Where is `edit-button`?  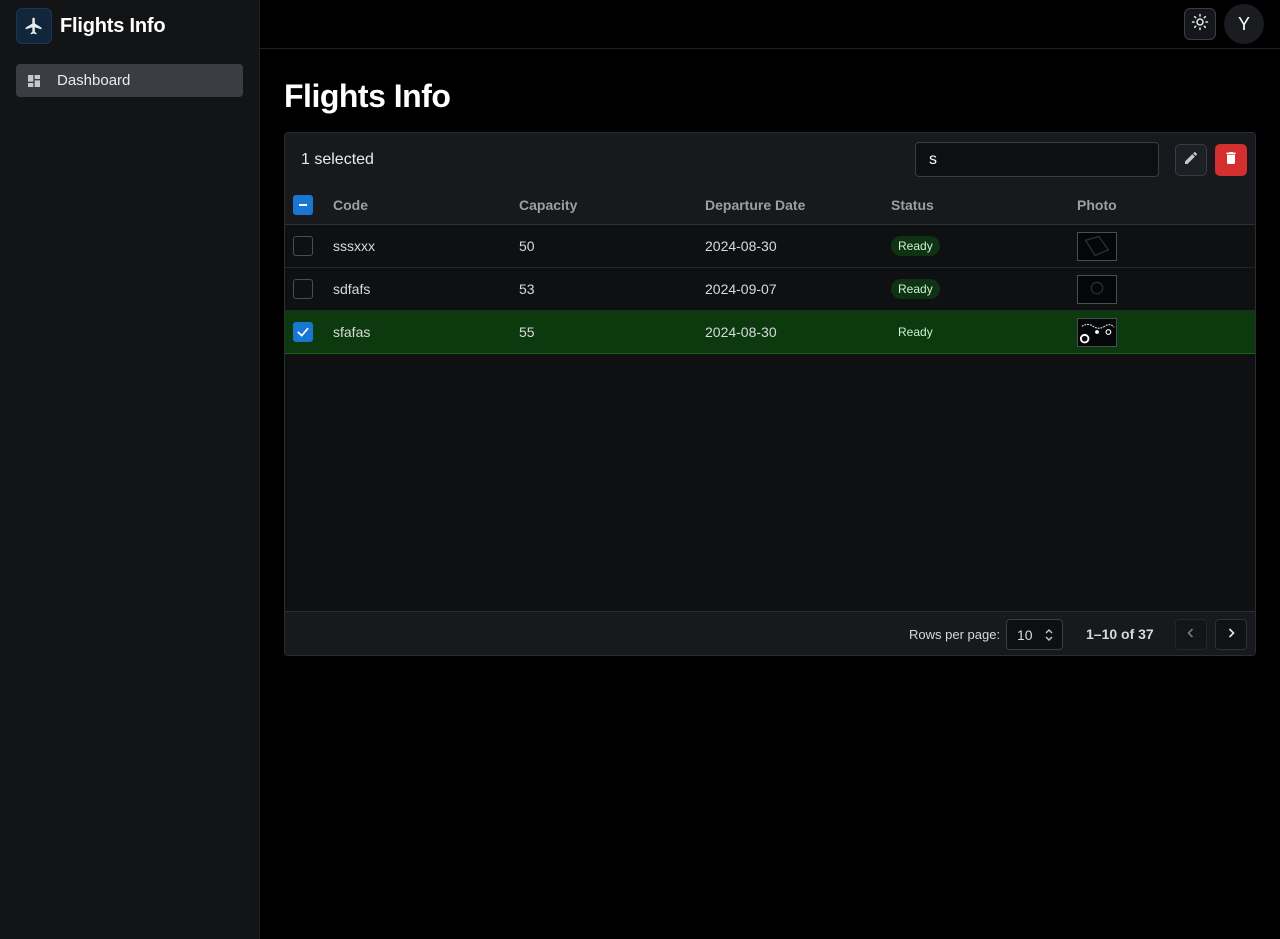 edit-button is located at coordinates (1191, 160).